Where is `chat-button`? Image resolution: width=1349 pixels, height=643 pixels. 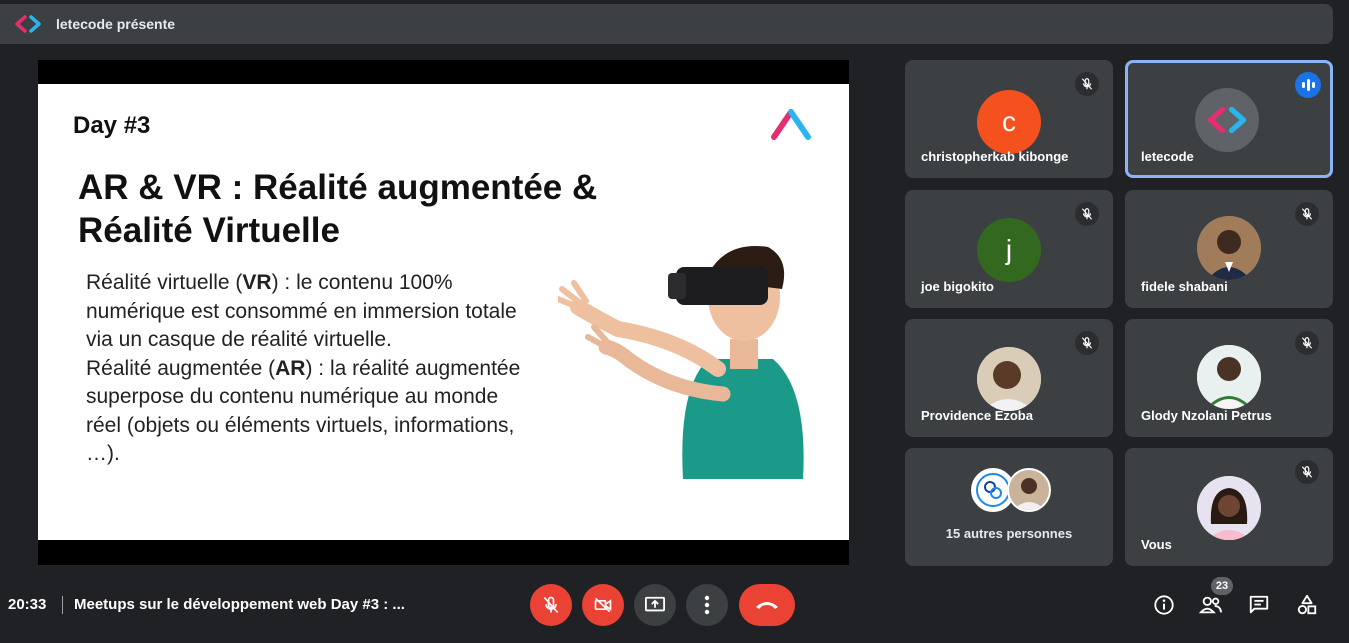 chat-button is located at coordinates (1259, 605).